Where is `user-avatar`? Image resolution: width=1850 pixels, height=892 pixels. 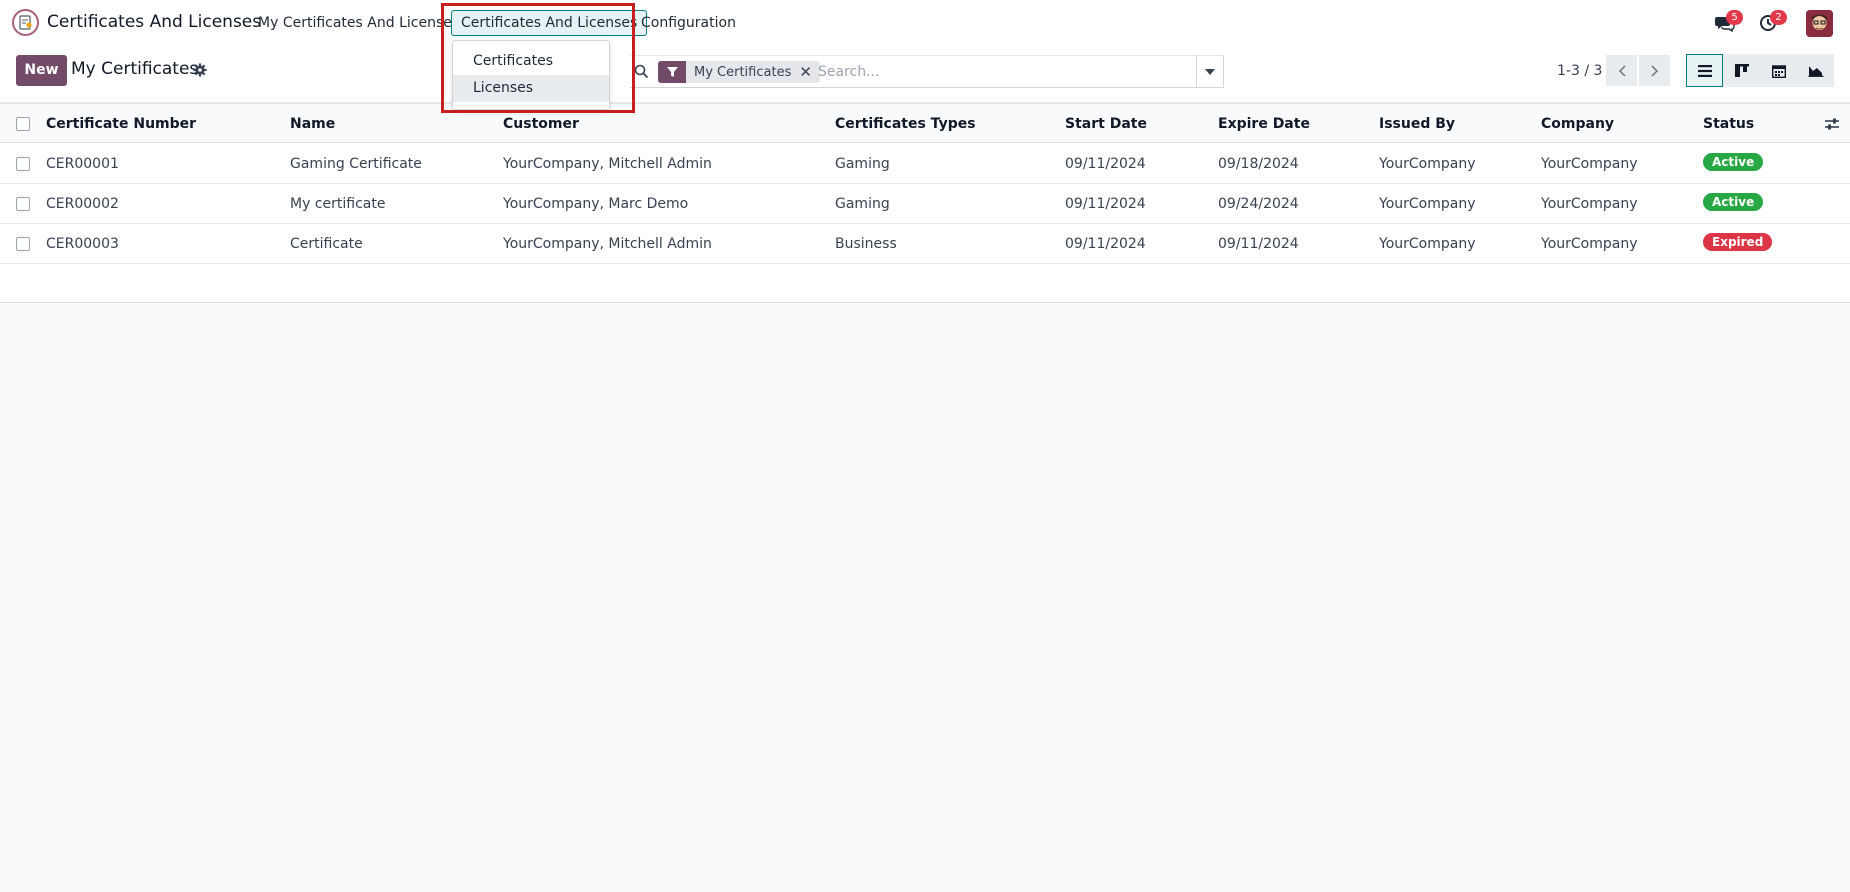 user-avatar is located at coordinates (1819, 23).